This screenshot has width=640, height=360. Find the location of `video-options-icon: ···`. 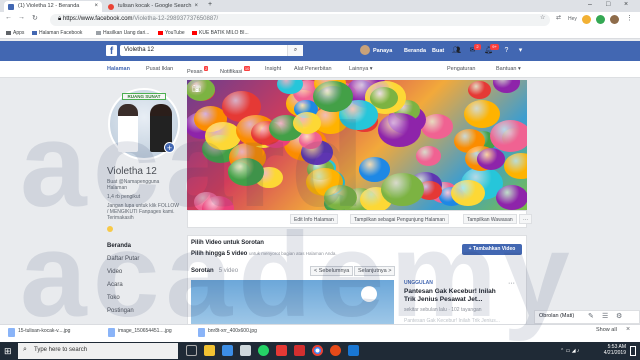

video-options-icon: ··· is located at coordinates (511, 283).